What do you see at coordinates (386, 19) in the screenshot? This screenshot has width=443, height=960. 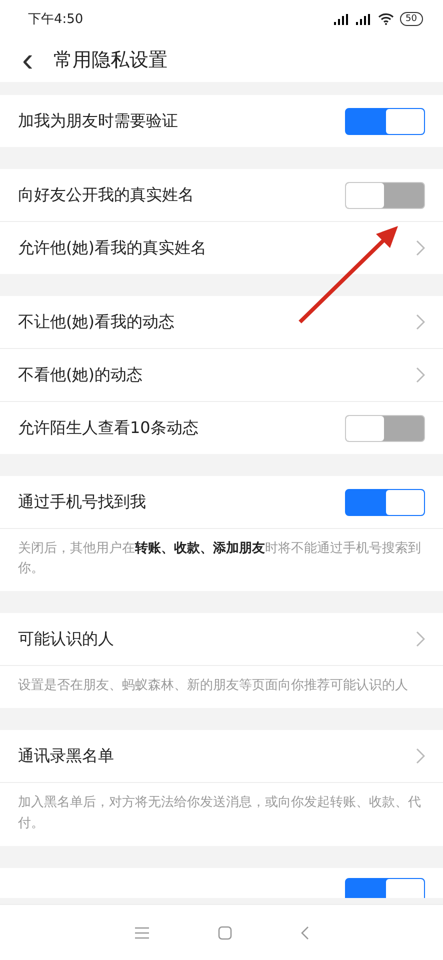 I see `wifi-icon` at bounding box center [386, 19].